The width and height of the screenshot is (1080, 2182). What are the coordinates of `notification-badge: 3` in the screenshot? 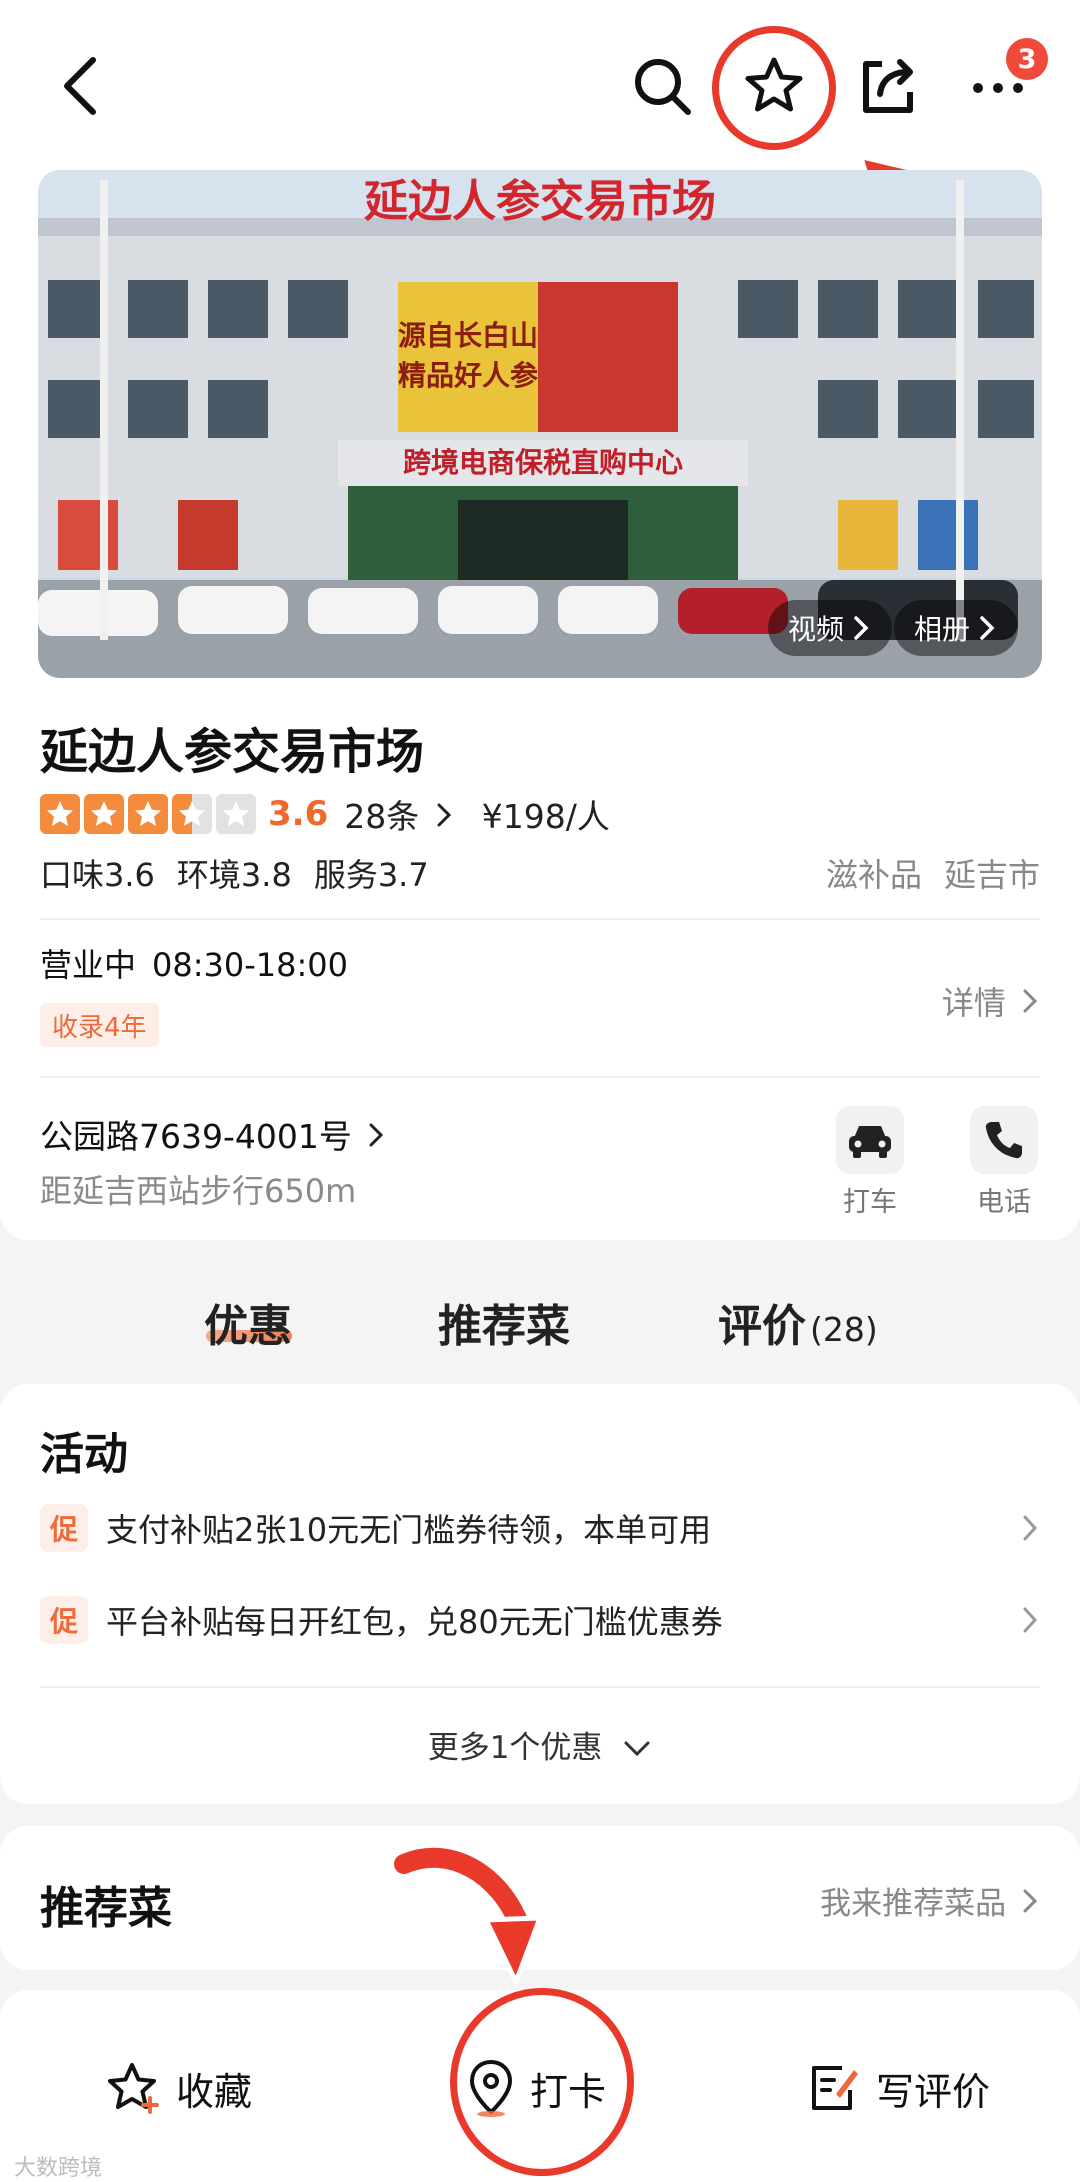 It's located at (1027, 59).